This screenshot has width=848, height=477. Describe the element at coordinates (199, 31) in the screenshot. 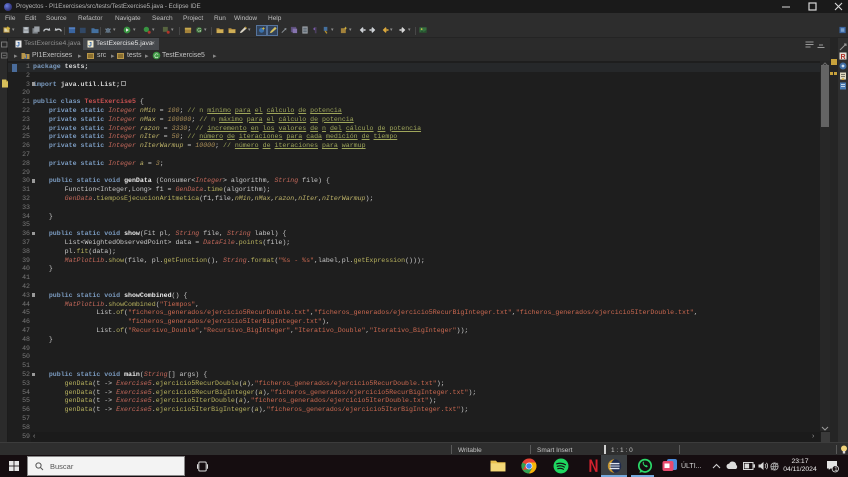

I see `svg-text: G` at that location.